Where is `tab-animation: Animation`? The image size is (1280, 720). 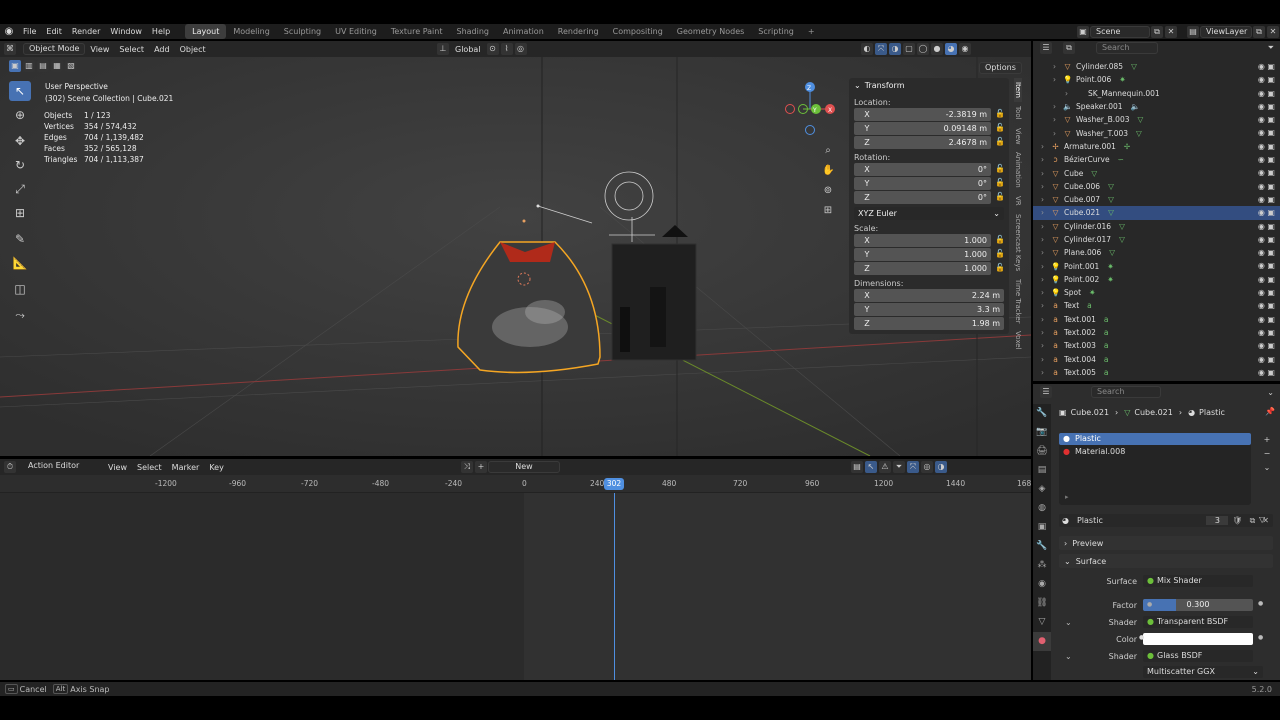
tab-animation: Animation is located at coordinates (523, 31).